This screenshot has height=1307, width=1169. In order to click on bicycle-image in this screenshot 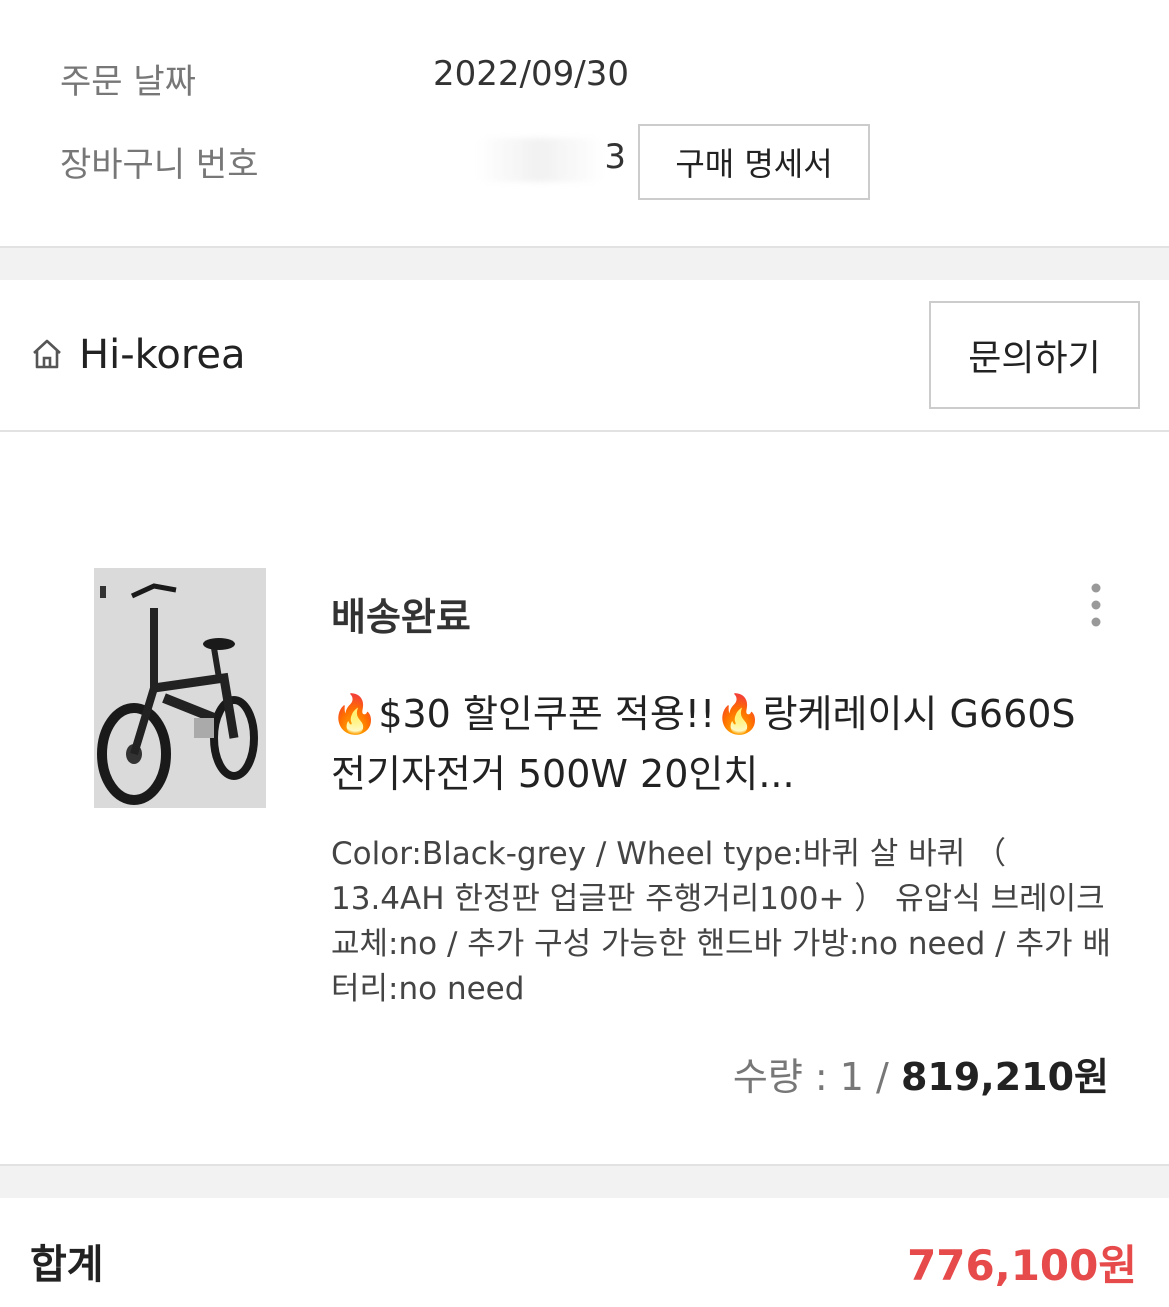, I will do `click(180, 688)`.